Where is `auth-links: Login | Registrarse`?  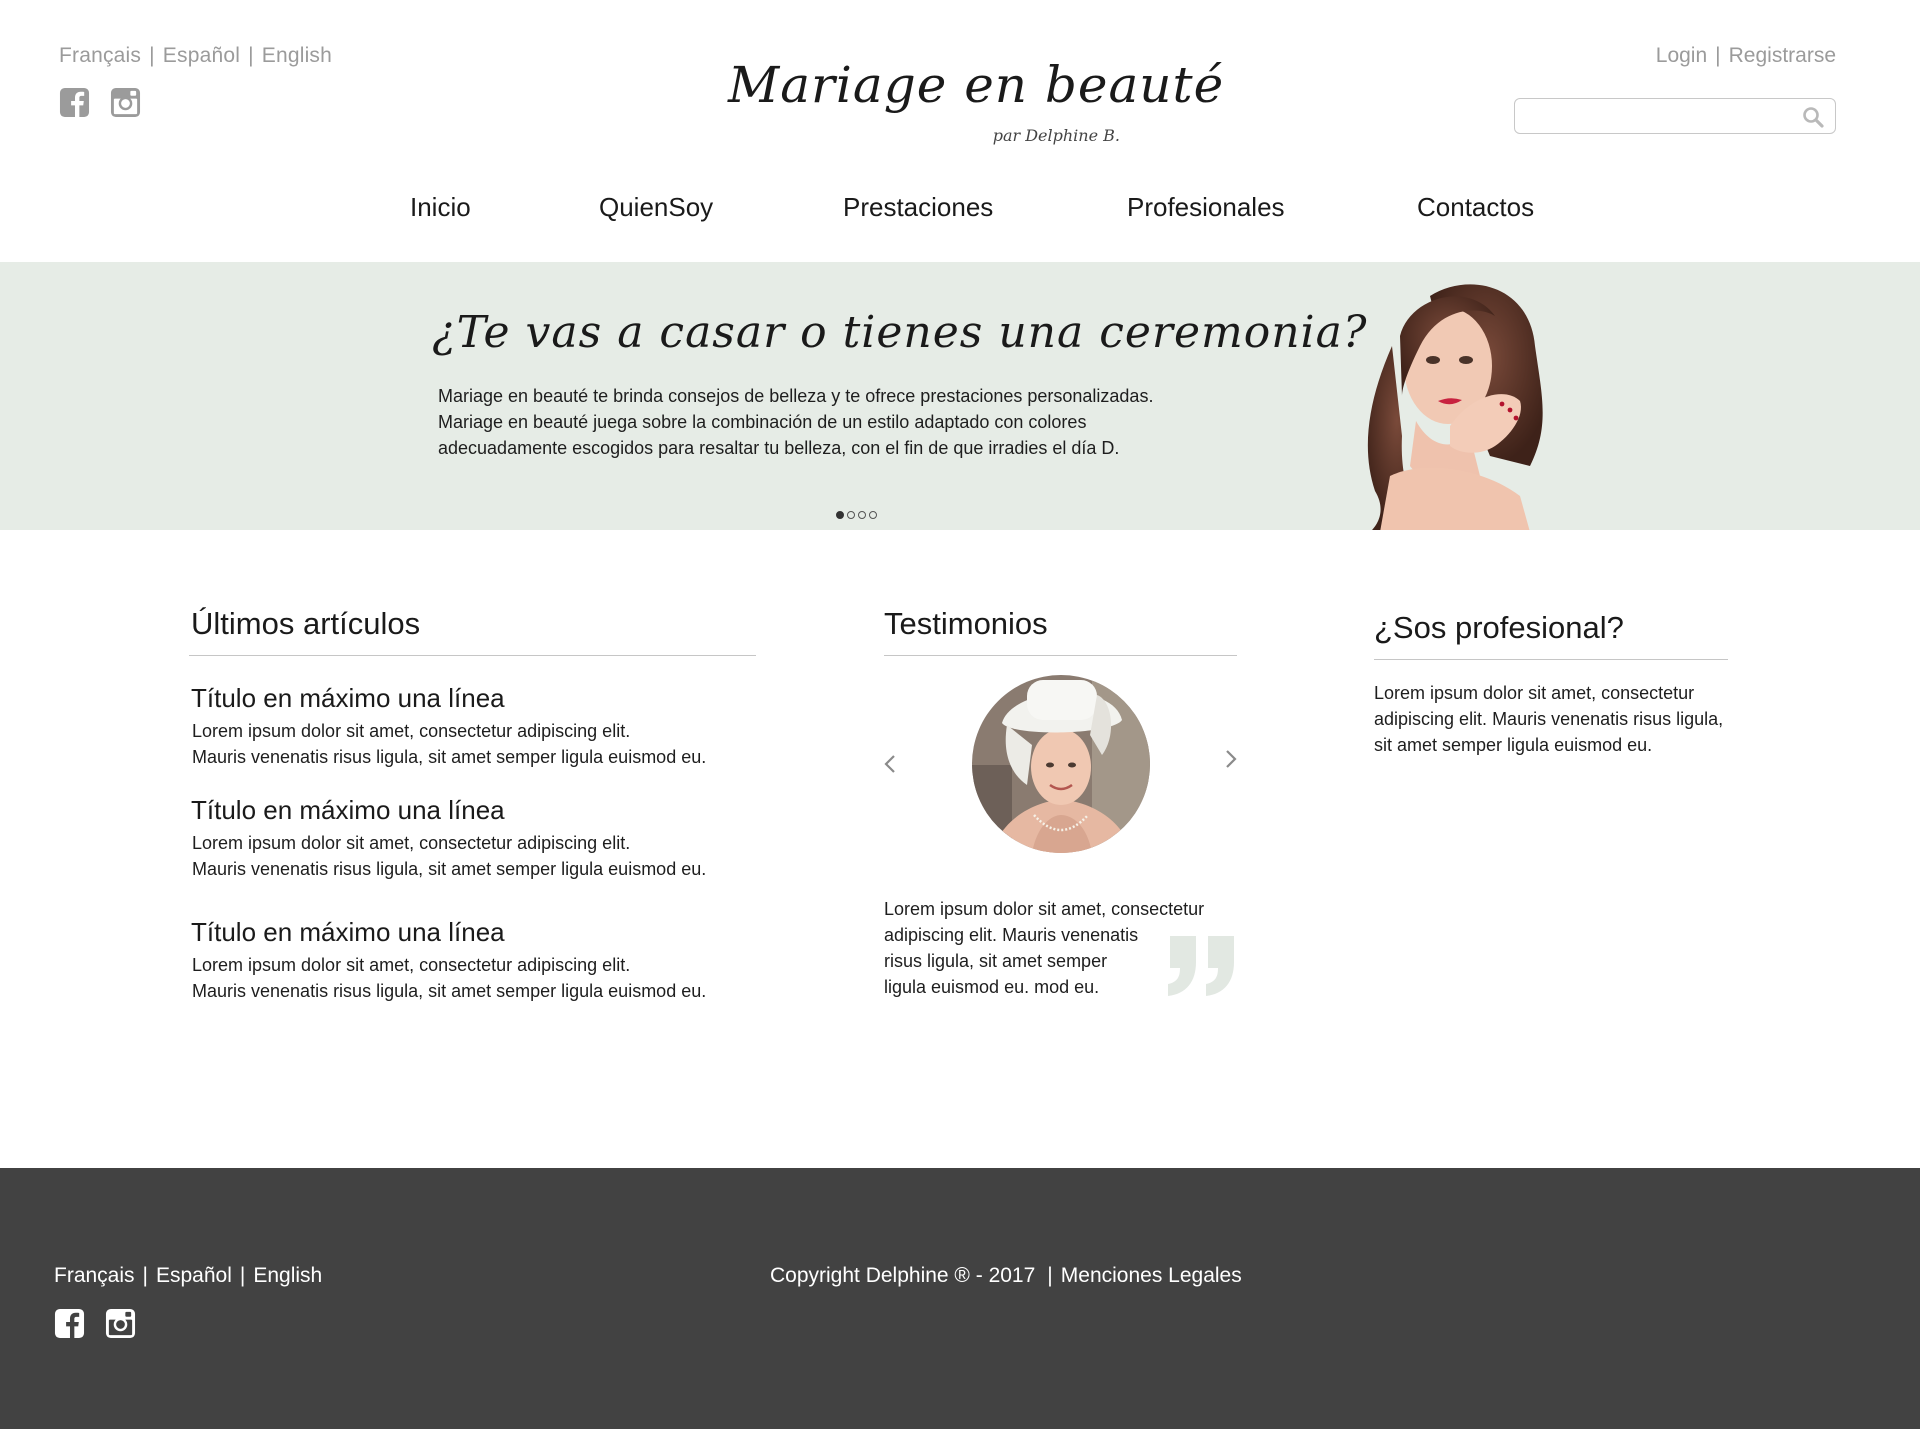
auth-links: Login | Registrarse is located at coordinates (1745, 55).